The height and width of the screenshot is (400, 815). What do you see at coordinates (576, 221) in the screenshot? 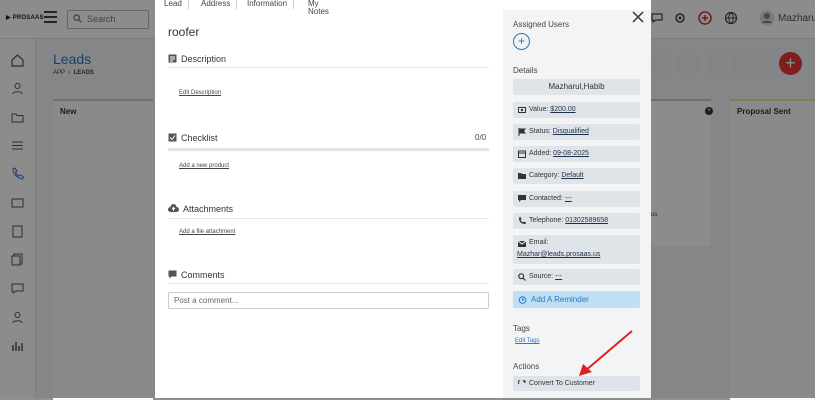
I see `telephone-field: Telephone: 01302589658` at bounding box center [576, 221].